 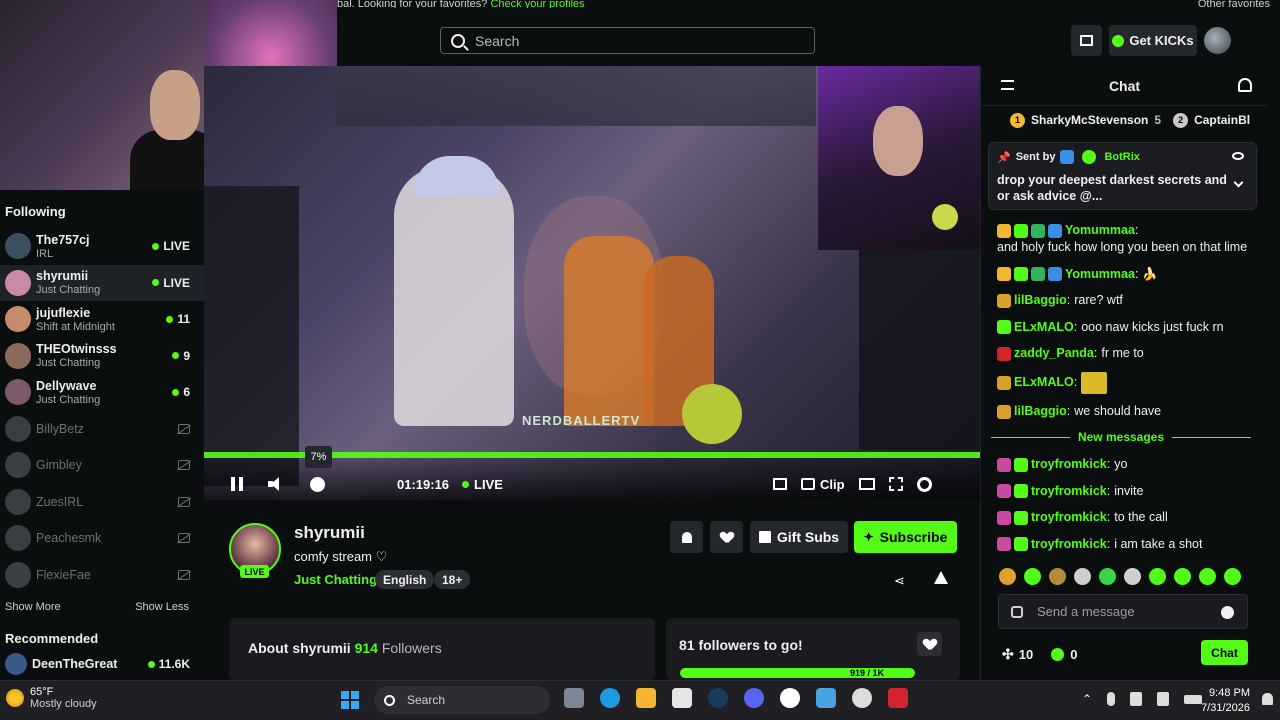 What do you see at coordinates (1225, 701) in the screenshot?
I see `taskbar-clock: 9:48 PM 7/31/2026` at bounding box center [1225, 701].